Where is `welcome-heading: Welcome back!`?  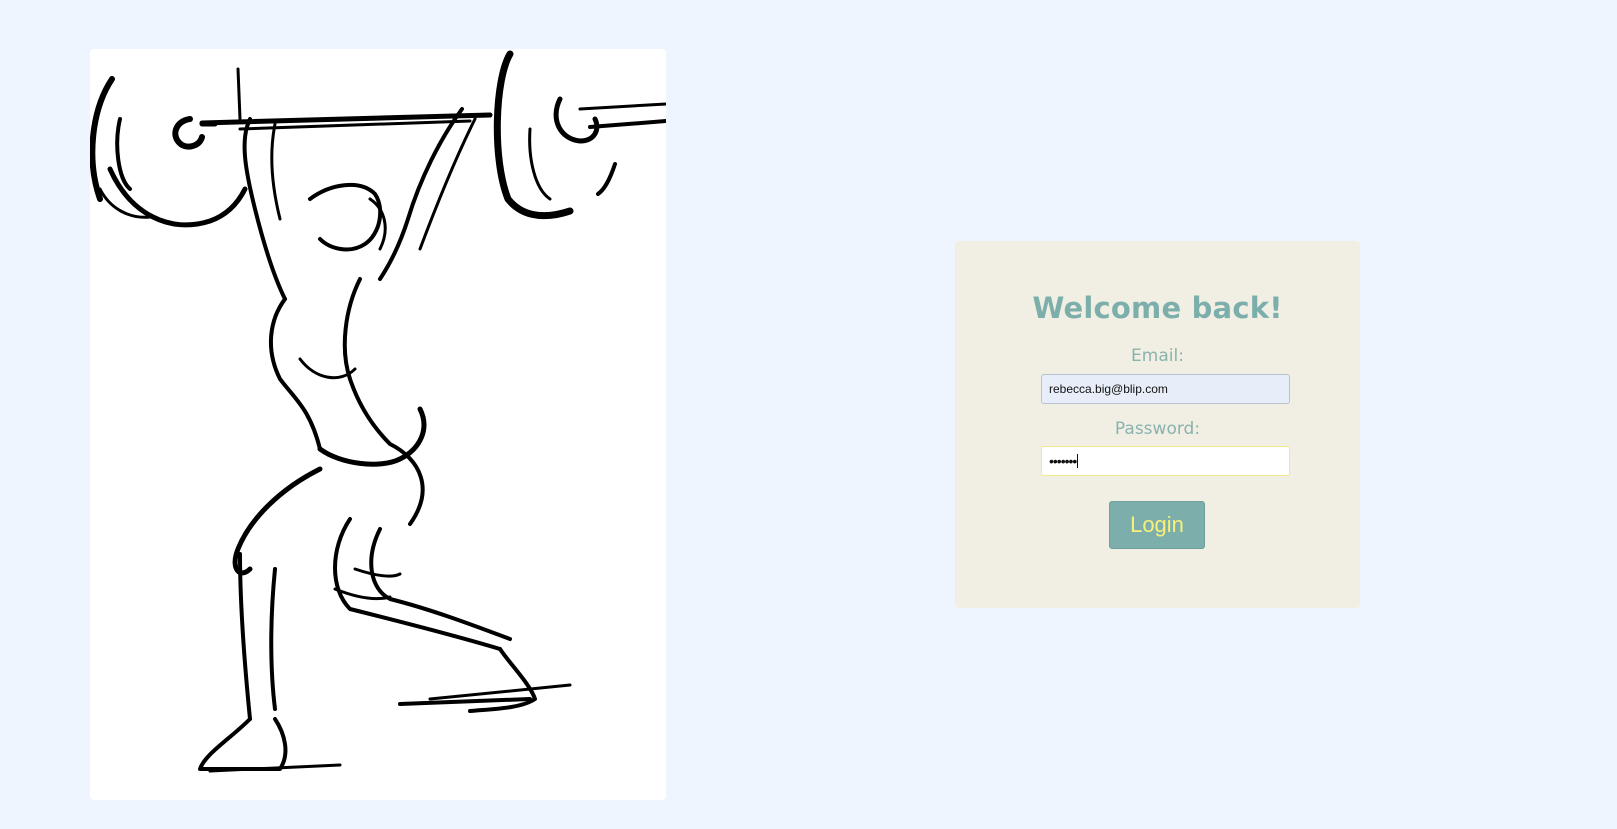
welcome-heading: Welcome back! is located at coordinates (1157, 308).